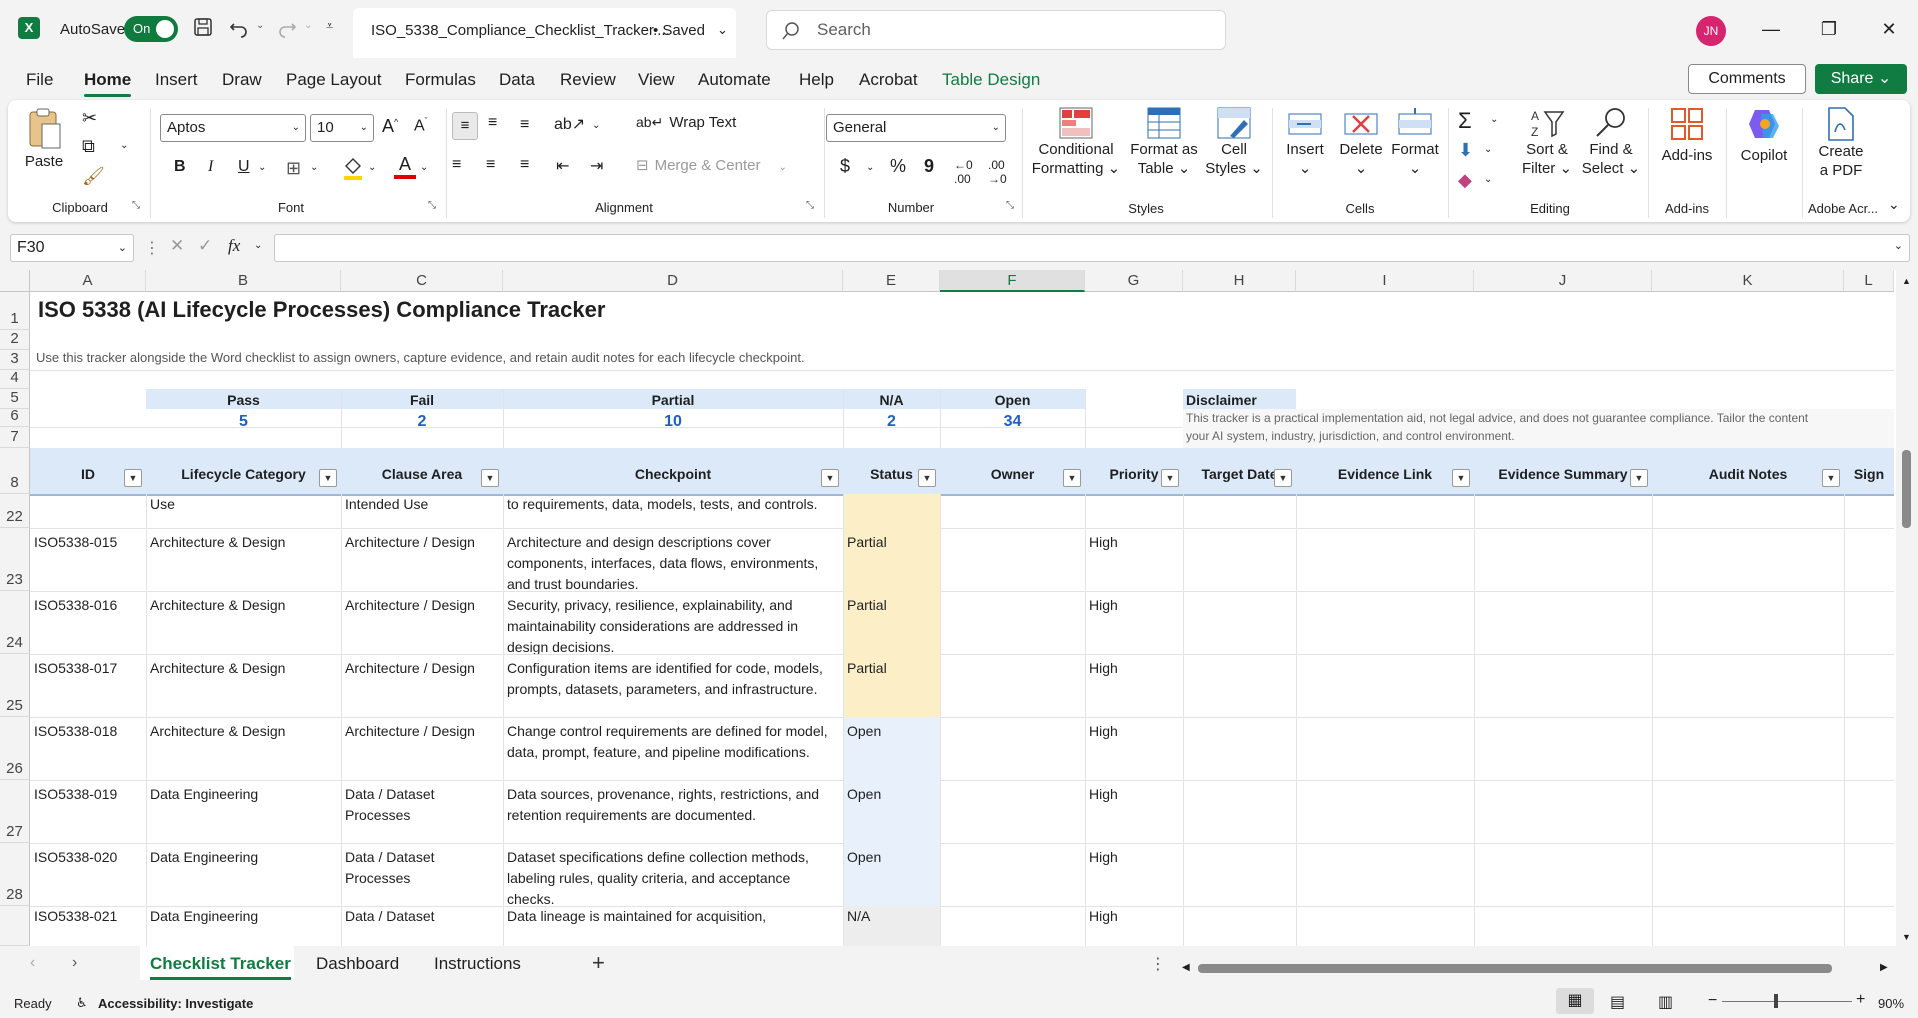 The height and width of the screenshot is (1018, 1918). I want to click on tab-instructions: Instructions, so click(477, 964).